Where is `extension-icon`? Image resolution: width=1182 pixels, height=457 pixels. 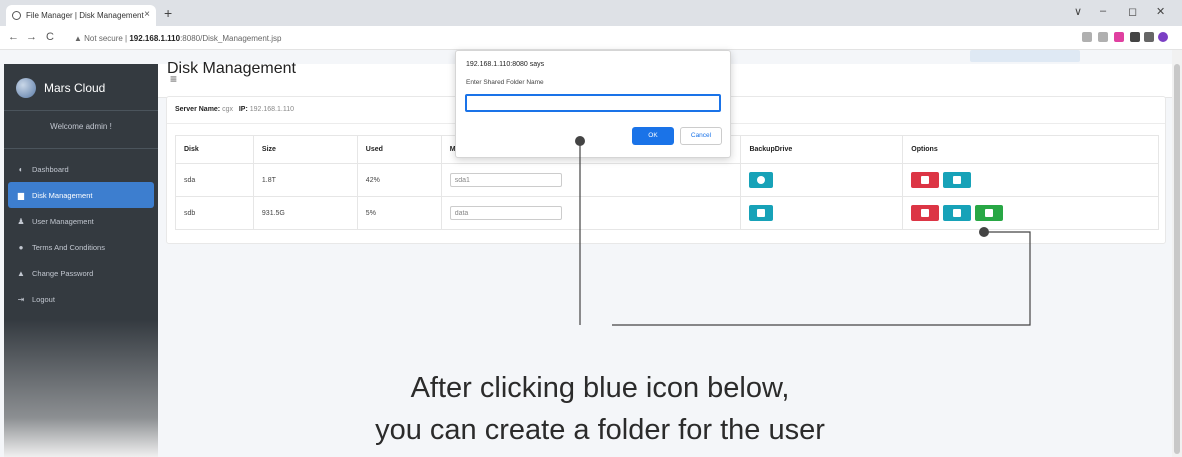
extension-icon is located at coordinates (1119, 37).